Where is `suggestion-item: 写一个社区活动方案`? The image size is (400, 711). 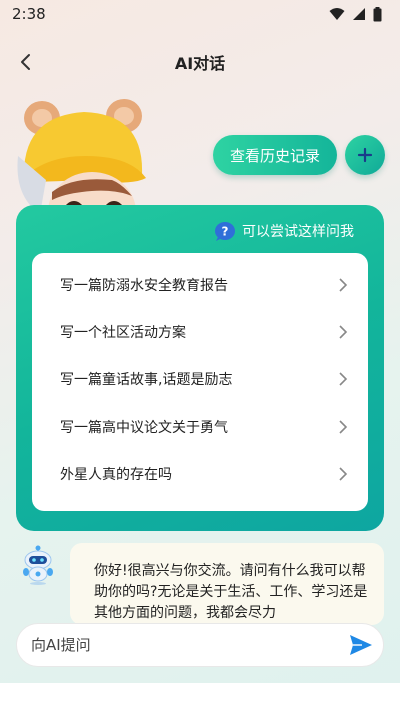
suggestion-item: 写一个社区活动方案 is located at coordinates (200, 331).